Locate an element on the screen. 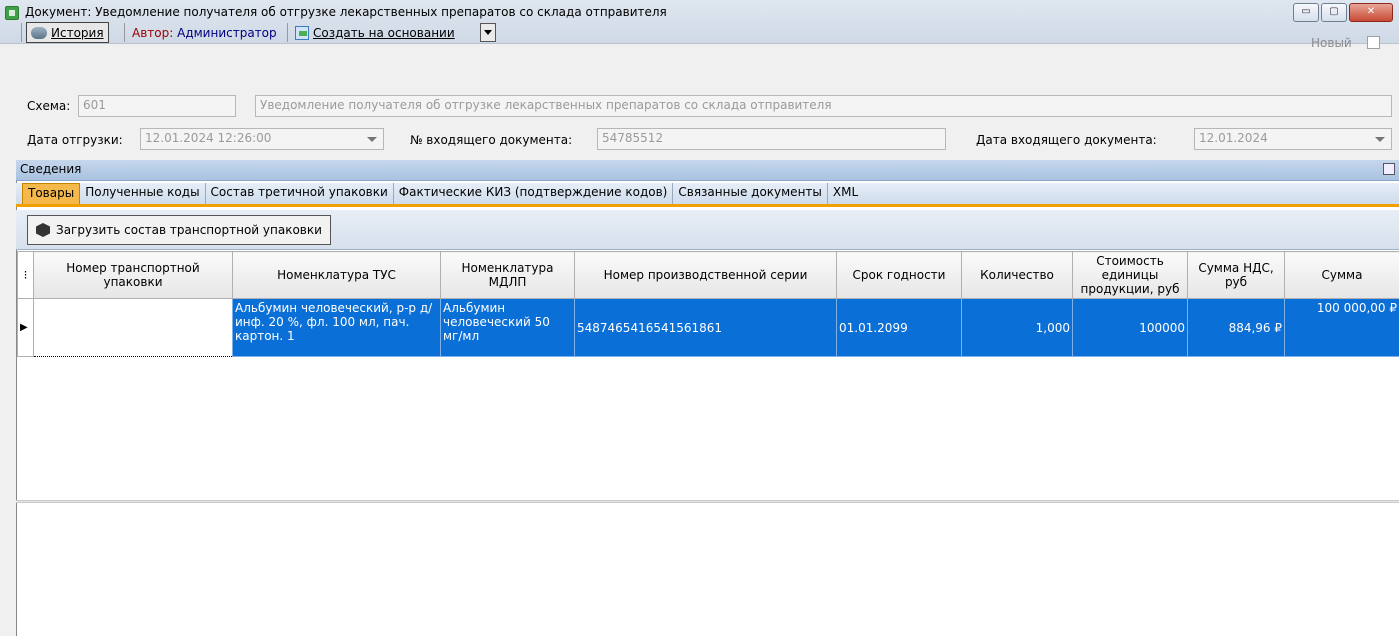  create-dropdown-button is located at coordinates (488, 32).